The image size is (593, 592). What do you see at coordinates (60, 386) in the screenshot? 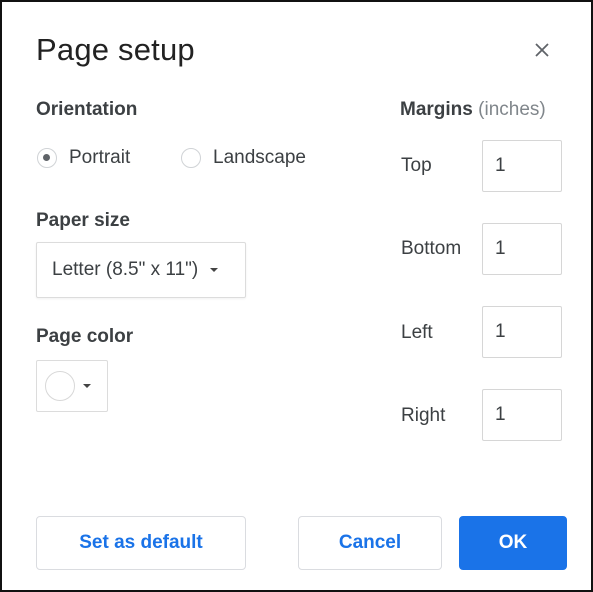
I see `color-swatch` at bounding box center [60, 386].